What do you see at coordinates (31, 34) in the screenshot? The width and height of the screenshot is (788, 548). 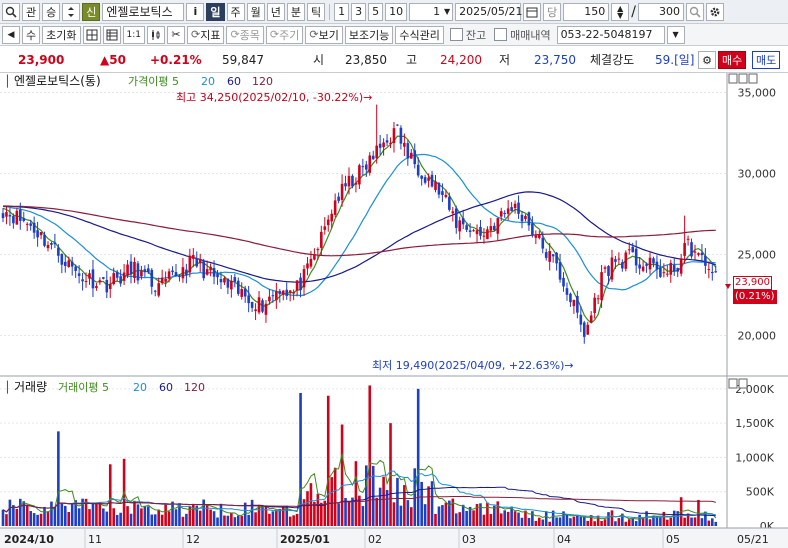 I see `su-button: 수` at bounding box center [31, 34].